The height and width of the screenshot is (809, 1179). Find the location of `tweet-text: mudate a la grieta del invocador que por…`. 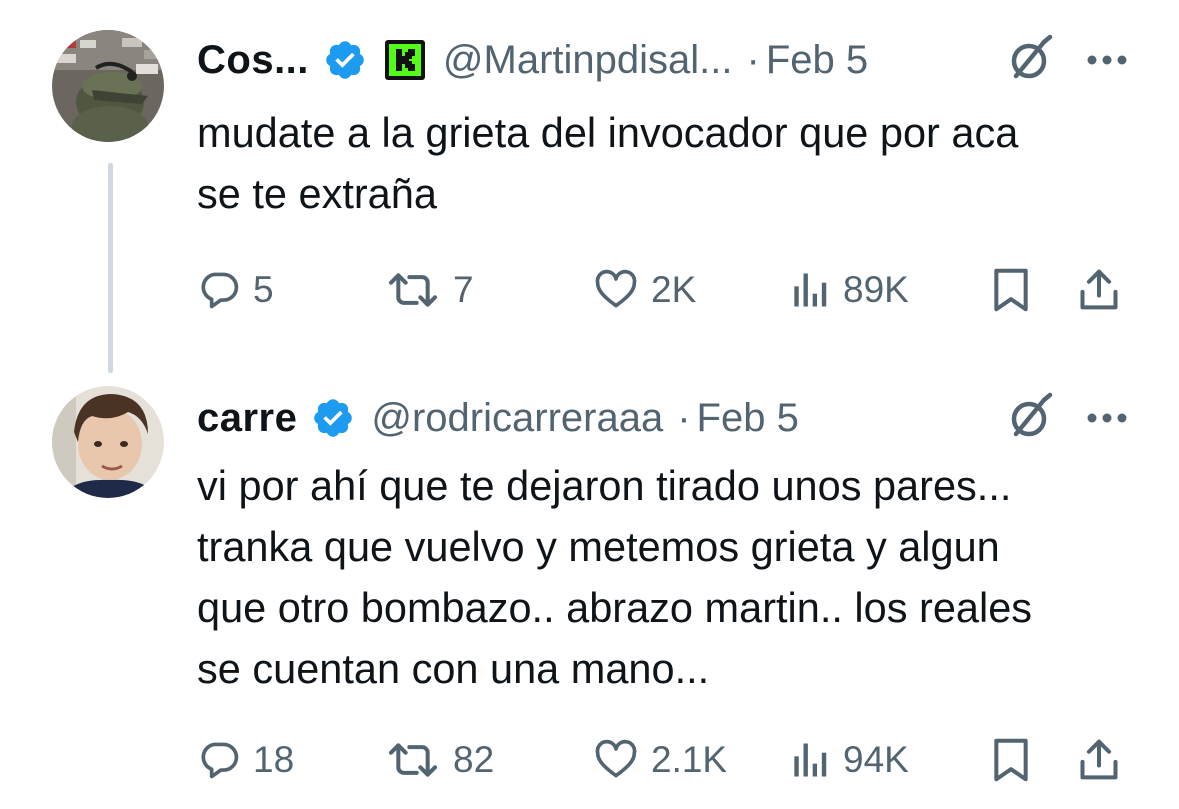

tweet-text: mudate a la grieta del invocador que por… is located at coordinates (608, 163).